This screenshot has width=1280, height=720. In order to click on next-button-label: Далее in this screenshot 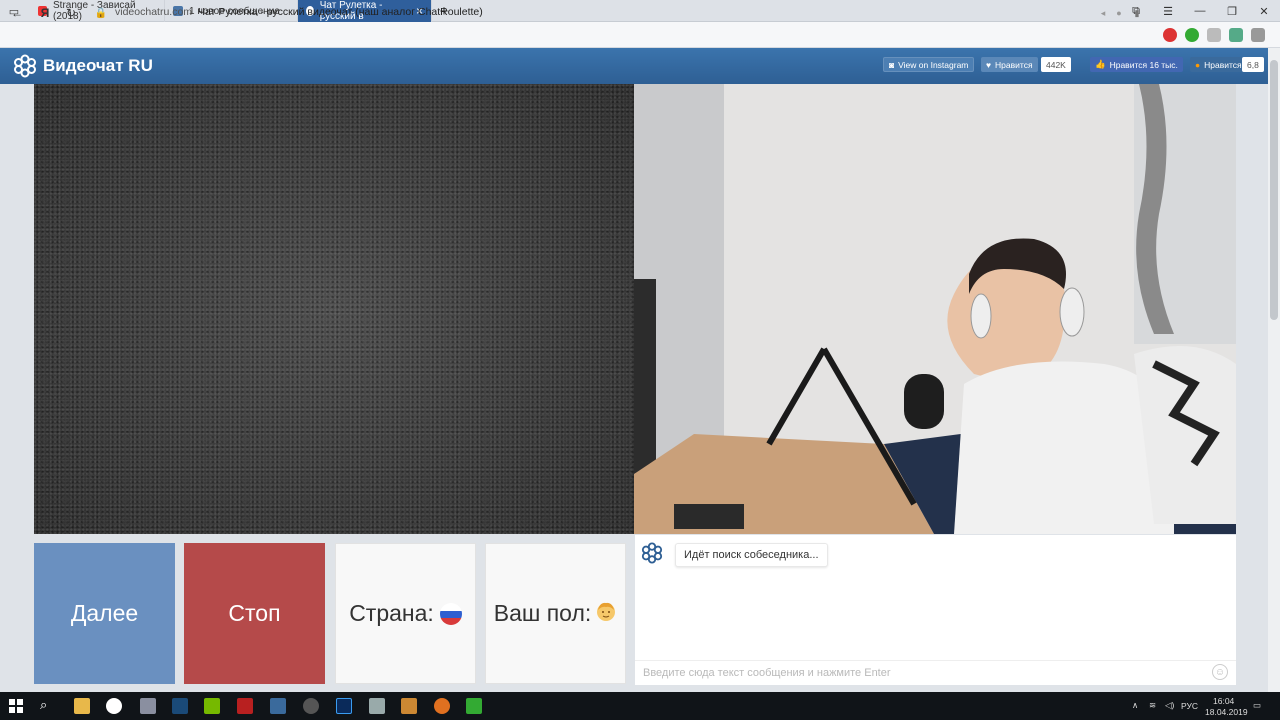, I will do `click(104, 613)`.